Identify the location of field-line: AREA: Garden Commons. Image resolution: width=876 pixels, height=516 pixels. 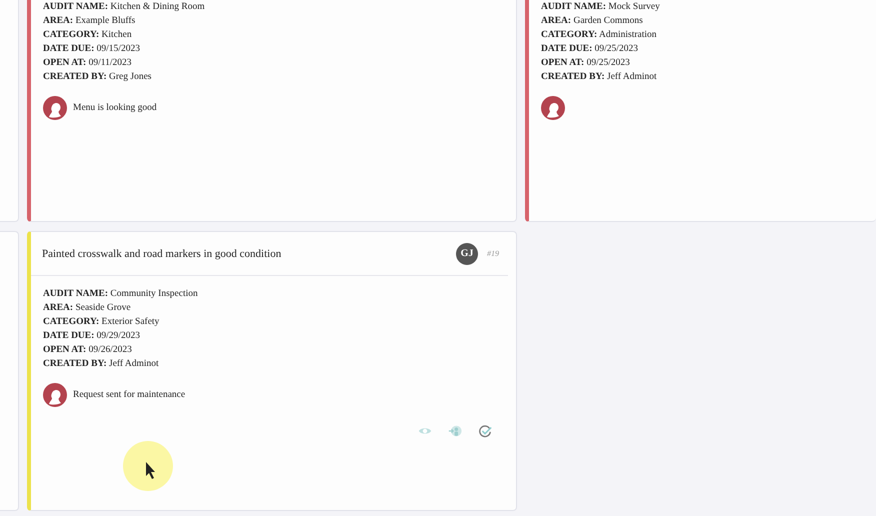
(592, 21).